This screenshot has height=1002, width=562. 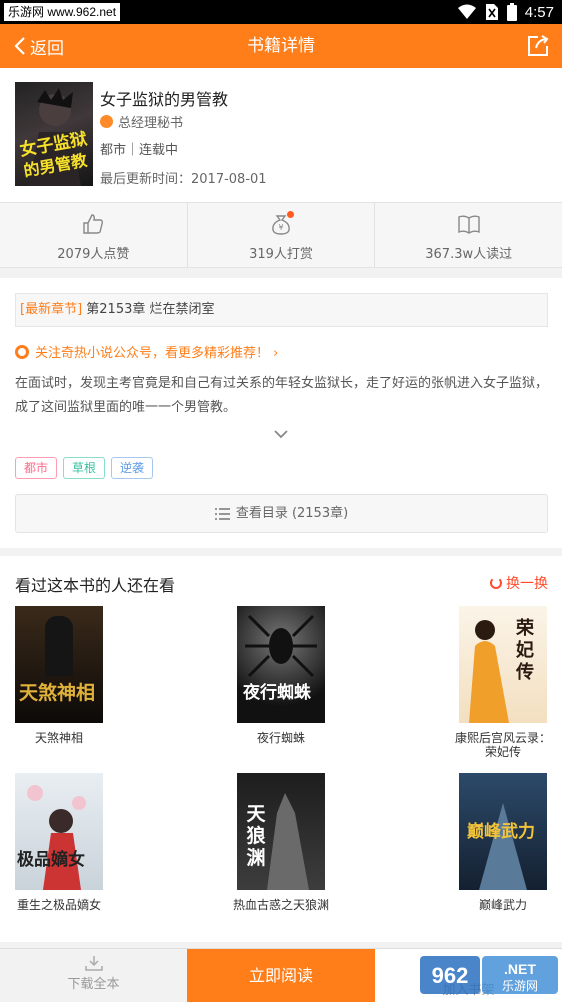 I want to click on book-title: 女子监狱的男管教, so click(x=164, y=99).